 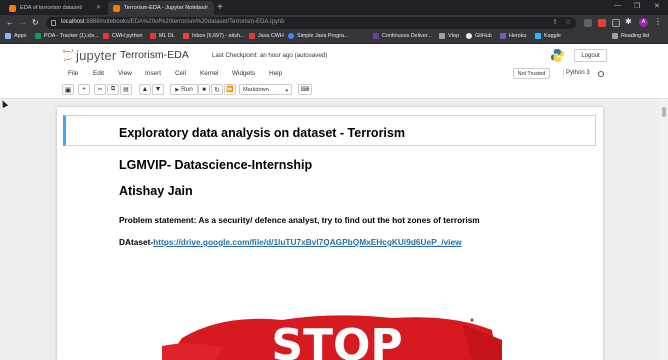 I want to click on kaggle-icon, so click(x=538, y=36).